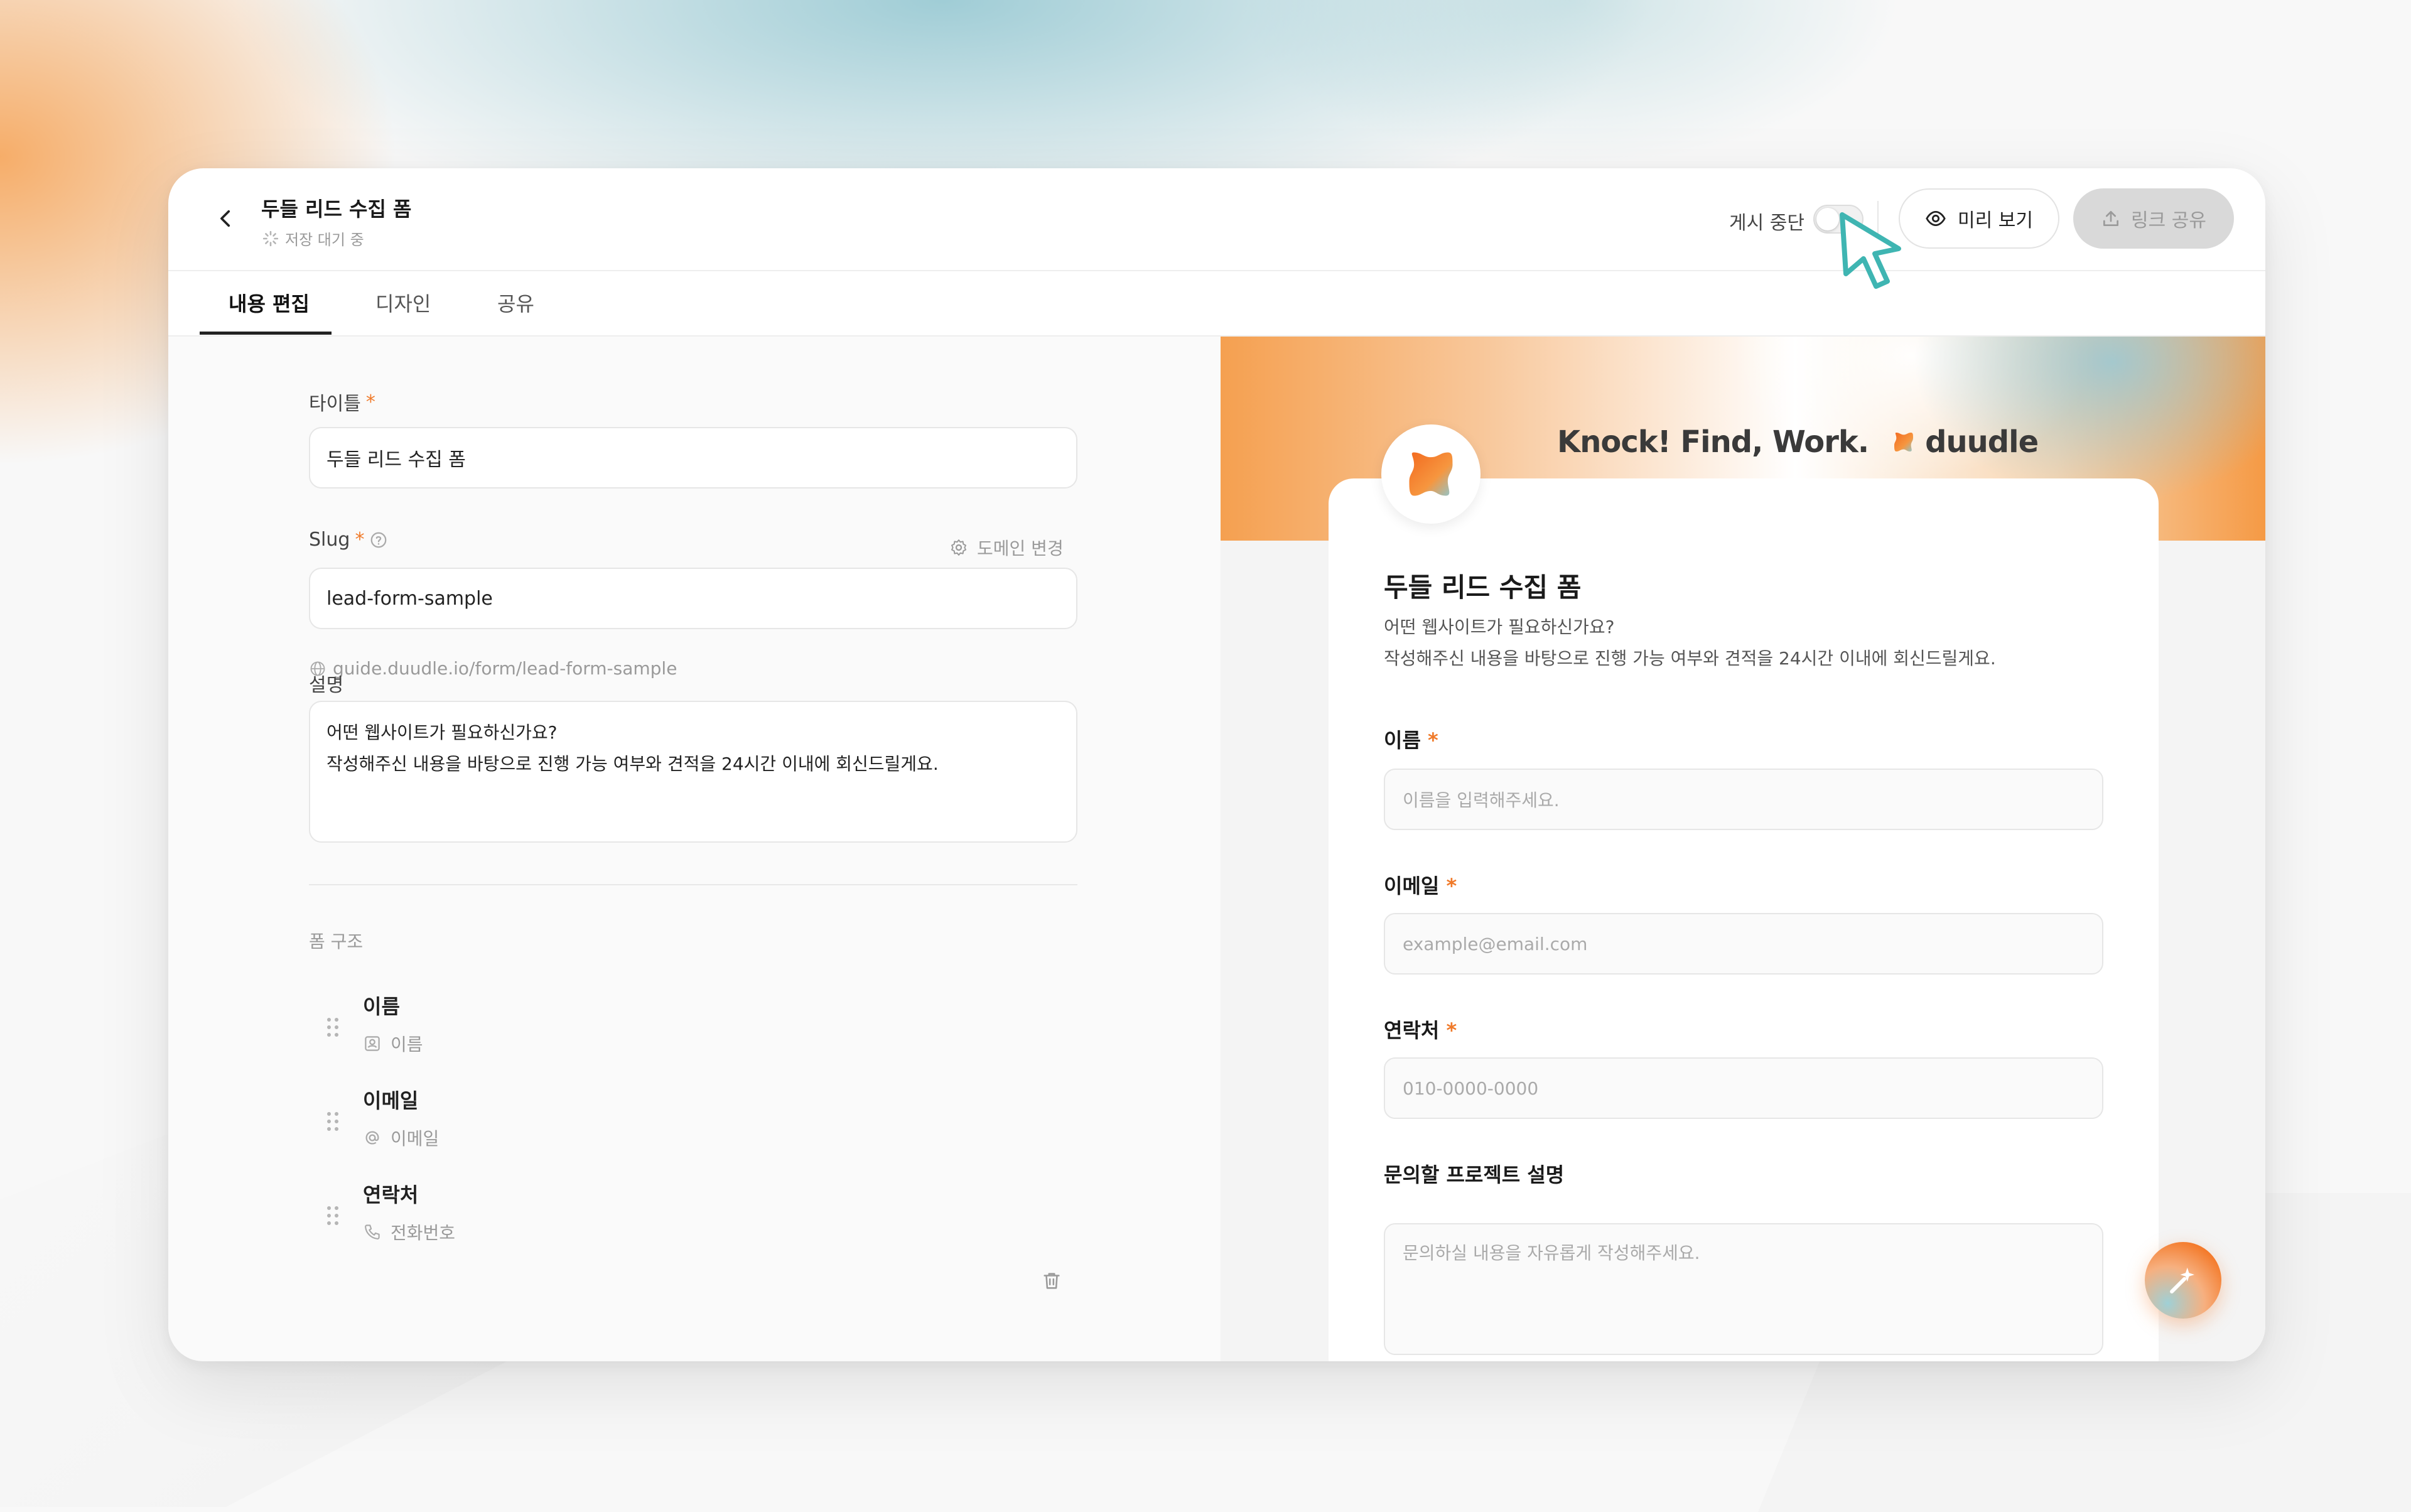 This screenshot has width=2411, height=1512. I want to click on back-button, so click(226, 218).